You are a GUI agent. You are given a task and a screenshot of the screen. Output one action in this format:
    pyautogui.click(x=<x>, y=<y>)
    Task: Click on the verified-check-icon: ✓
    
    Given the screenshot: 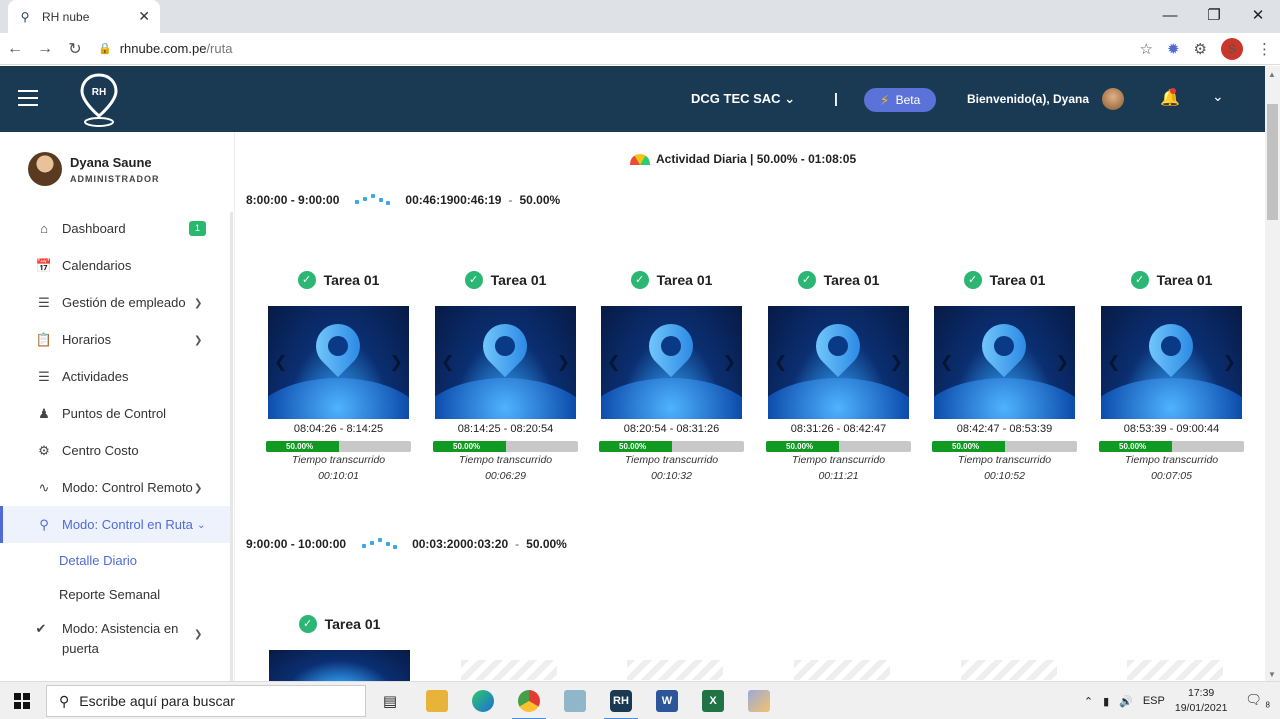 What is the action you would take?
    pyautogui.click(x=1139, y=280)
    